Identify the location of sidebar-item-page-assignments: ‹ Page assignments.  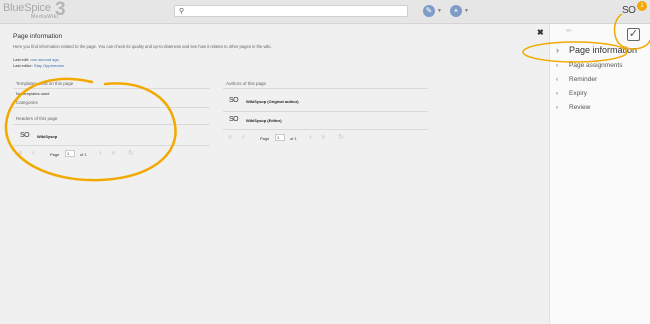
(589, 65).